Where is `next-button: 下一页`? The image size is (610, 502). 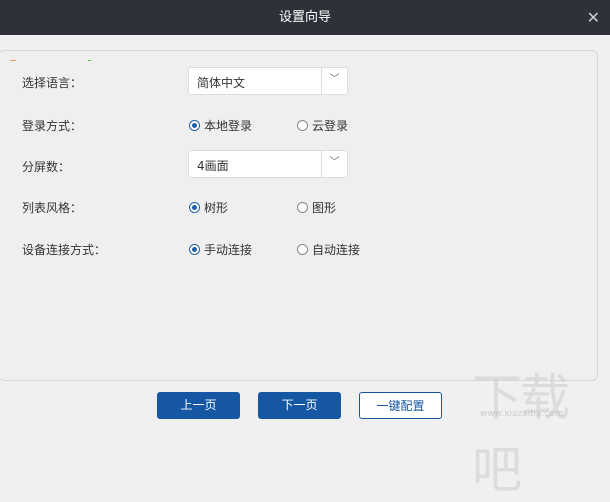
next-button: 下一页 is located at coordinates (299, 405).